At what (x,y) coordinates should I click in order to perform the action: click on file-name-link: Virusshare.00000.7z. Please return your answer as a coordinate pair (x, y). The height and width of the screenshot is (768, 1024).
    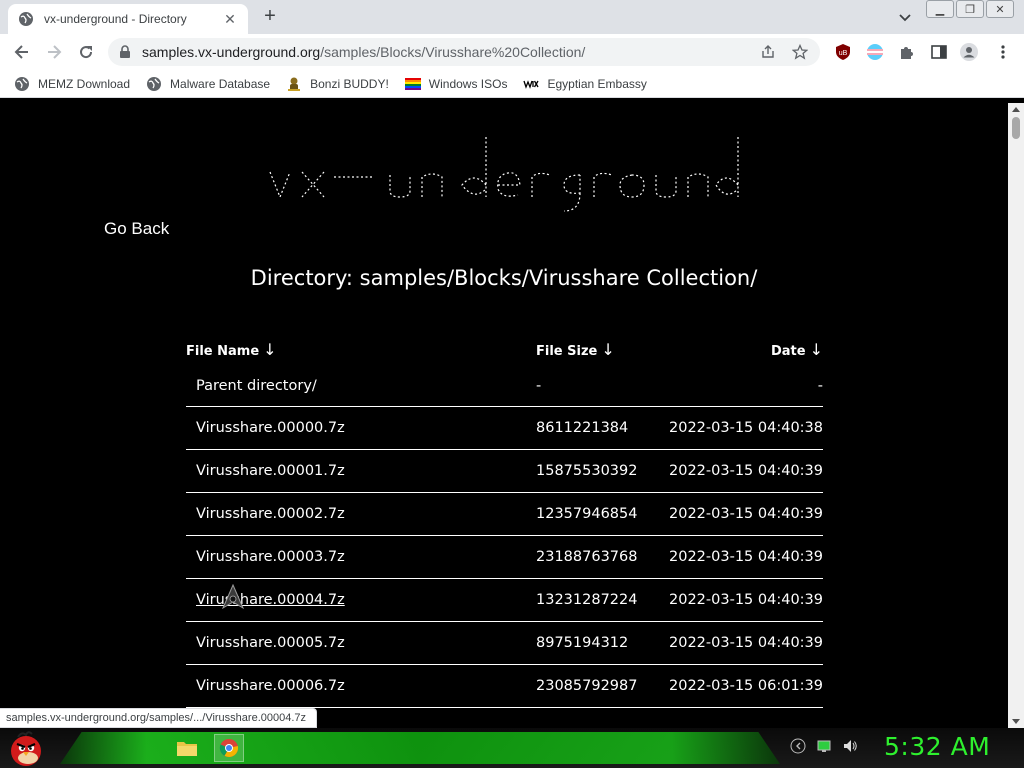
    Looking at the image, I should click on (270, 428).